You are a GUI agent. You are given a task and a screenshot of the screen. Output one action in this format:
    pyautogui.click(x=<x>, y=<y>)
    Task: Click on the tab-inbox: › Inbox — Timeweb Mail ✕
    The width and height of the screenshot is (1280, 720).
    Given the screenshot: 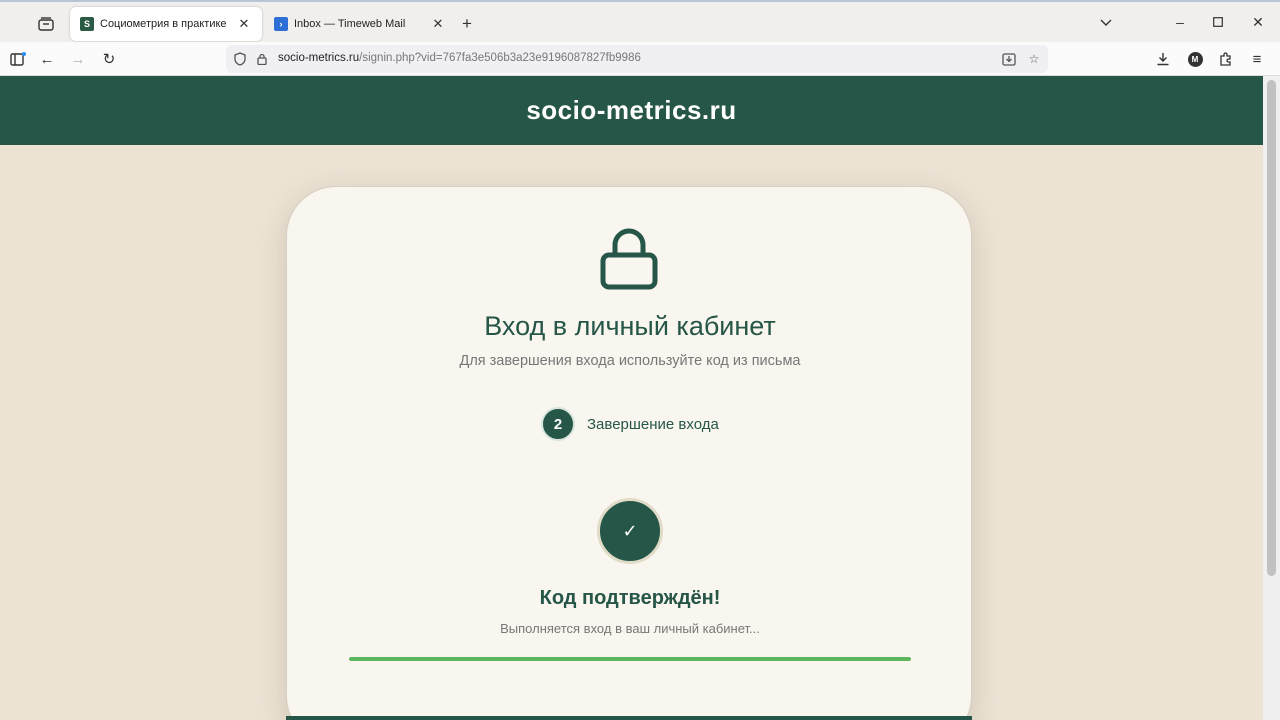 What is the action you would take?
    pyautogui.click(x=360, y=24)
    